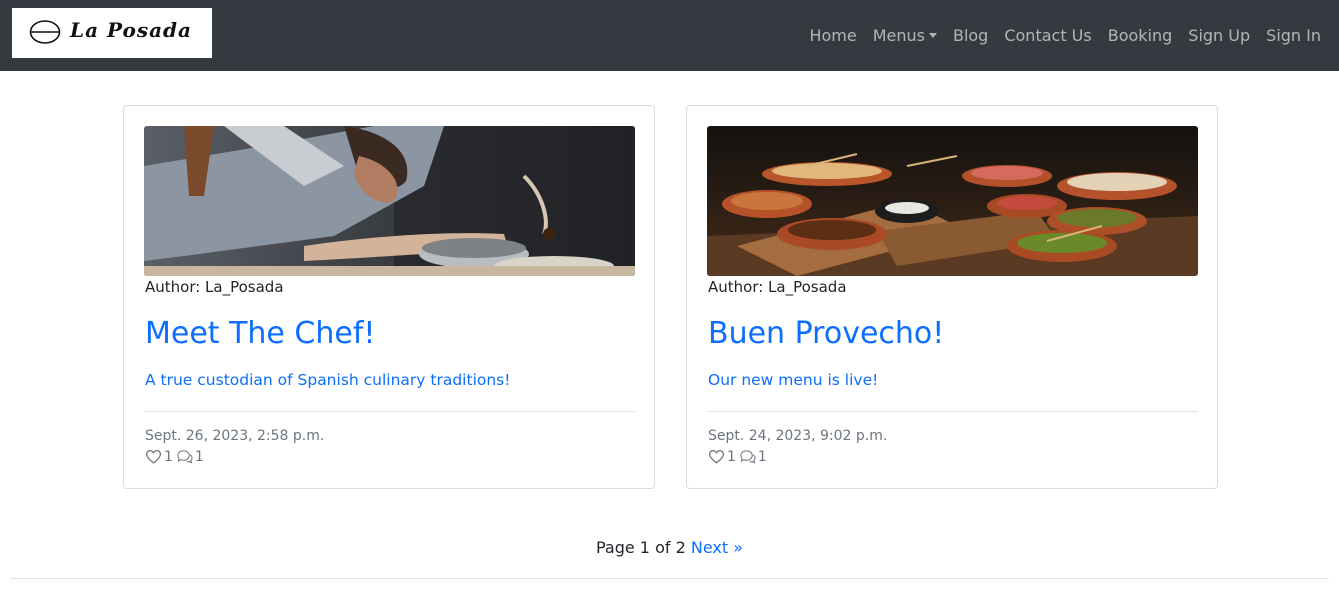  What do you see at coordinates (1293, 35) in the screenshot?
I see `nav-signin-label: Sign In` at bounding box center [1293, 35].